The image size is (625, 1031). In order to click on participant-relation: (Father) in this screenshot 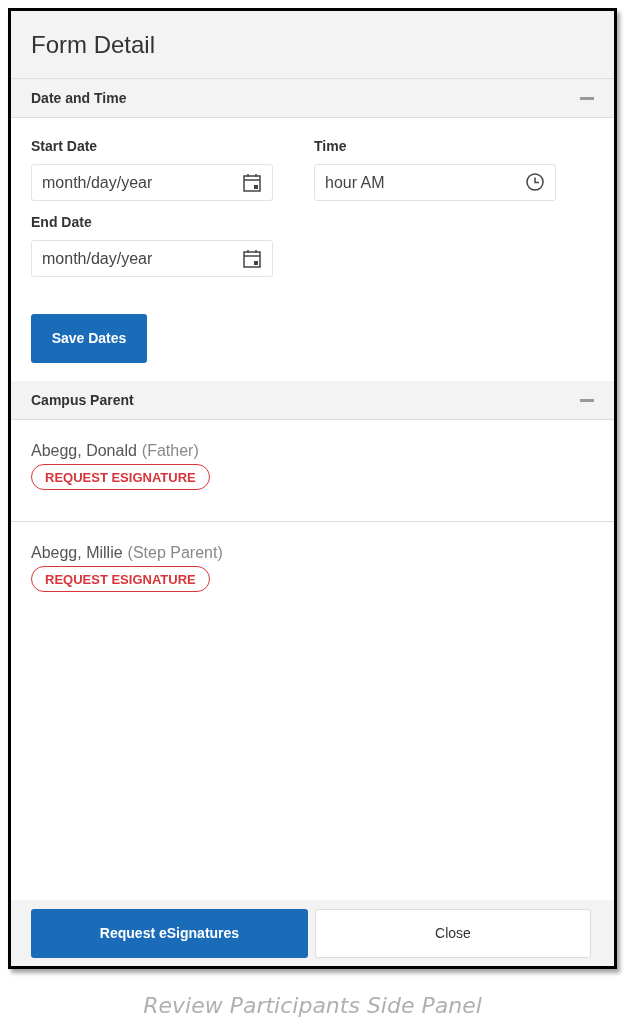, I will do `click(170, 451)`.